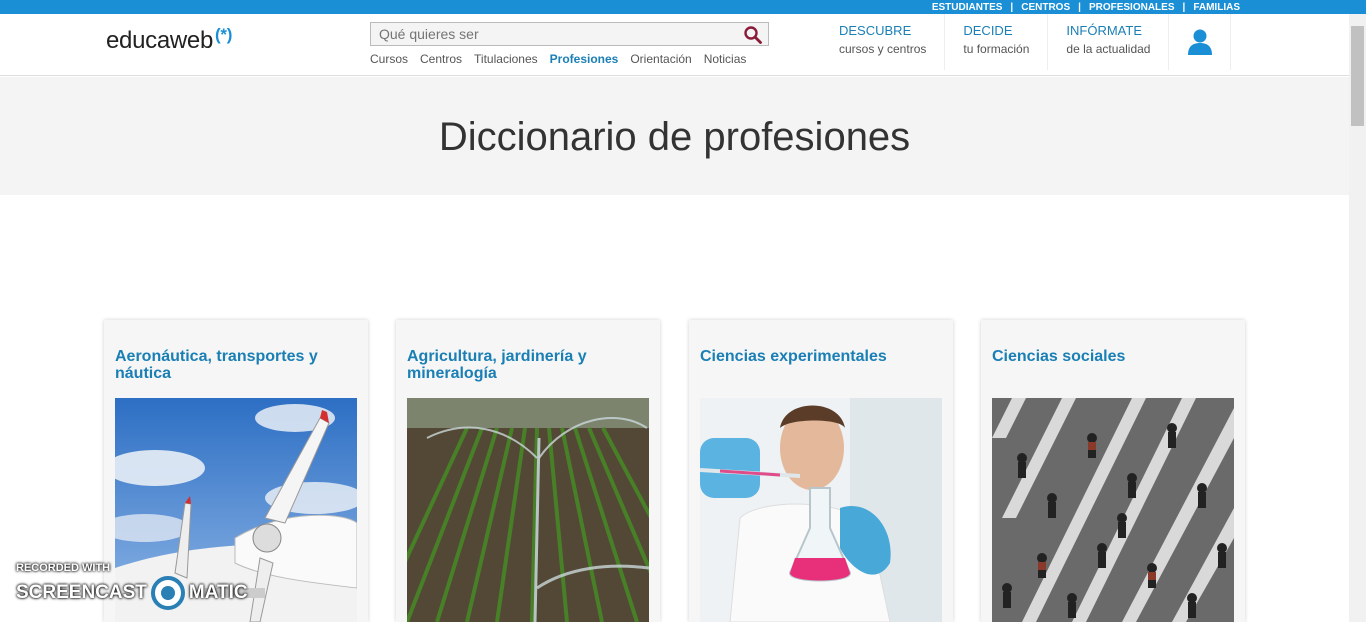 This screenshot has height=622, width=1366. Describe the element at coordinates (988, 30) in the screenshot. I see `nav-title: DECIDE` at that location.